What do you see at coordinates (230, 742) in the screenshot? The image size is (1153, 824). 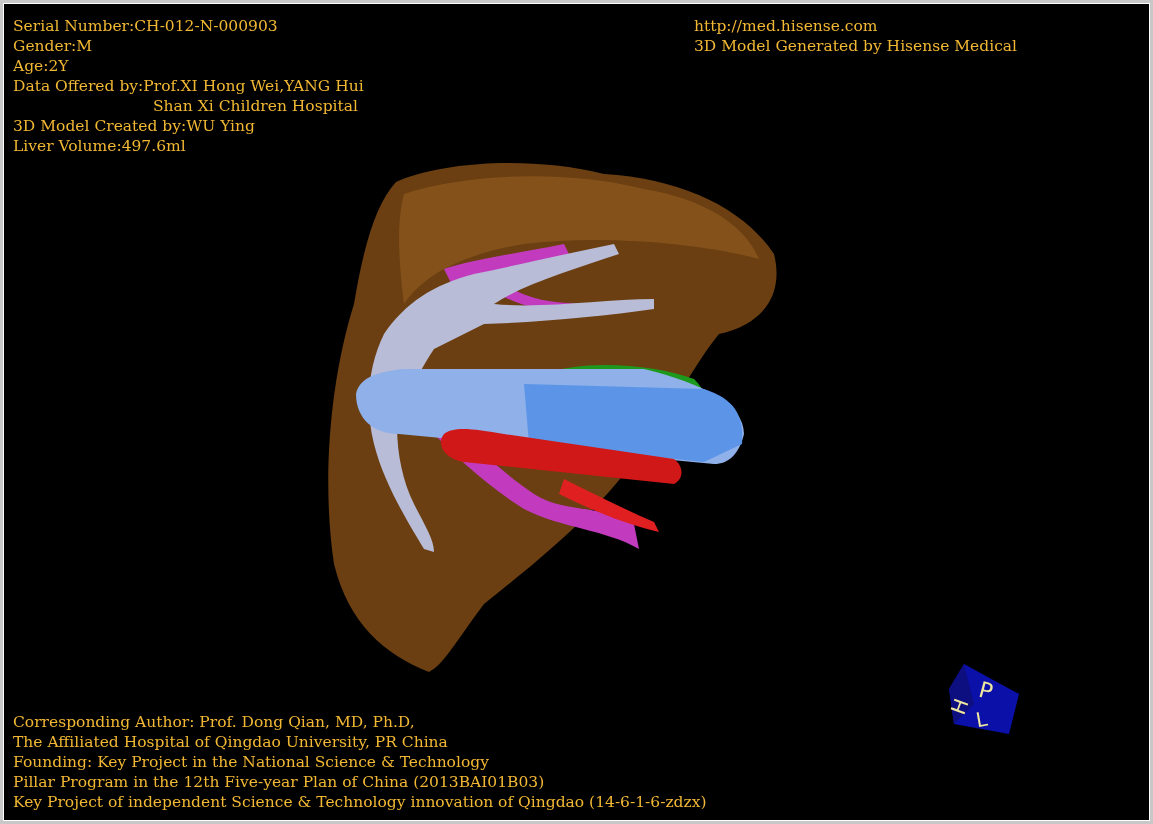 I see `info-text: The Affiliated Hospital of Qingdao University, PR China` at bounding box center [230, 742].